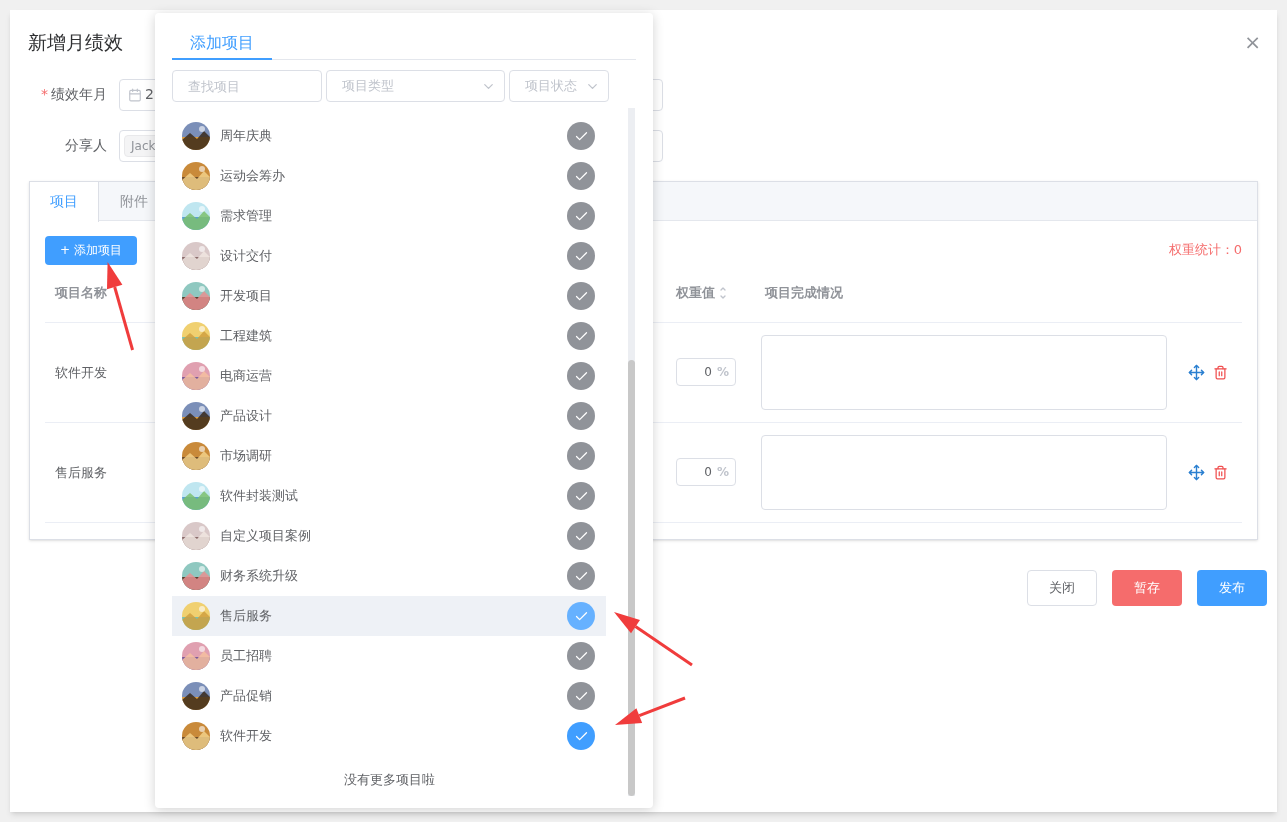  Describe the element at coordinates (135, 94) in the screenshot. I see `calendar-icon` at that location.